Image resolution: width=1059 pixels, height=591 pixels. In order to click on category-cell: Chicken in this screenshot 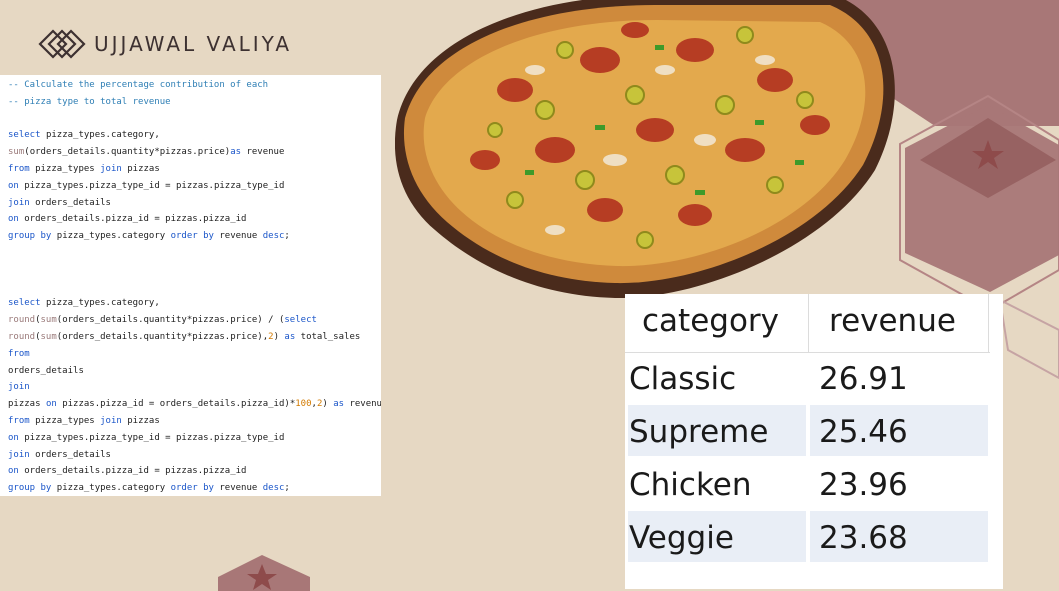, I will do `click(690, 485)`.